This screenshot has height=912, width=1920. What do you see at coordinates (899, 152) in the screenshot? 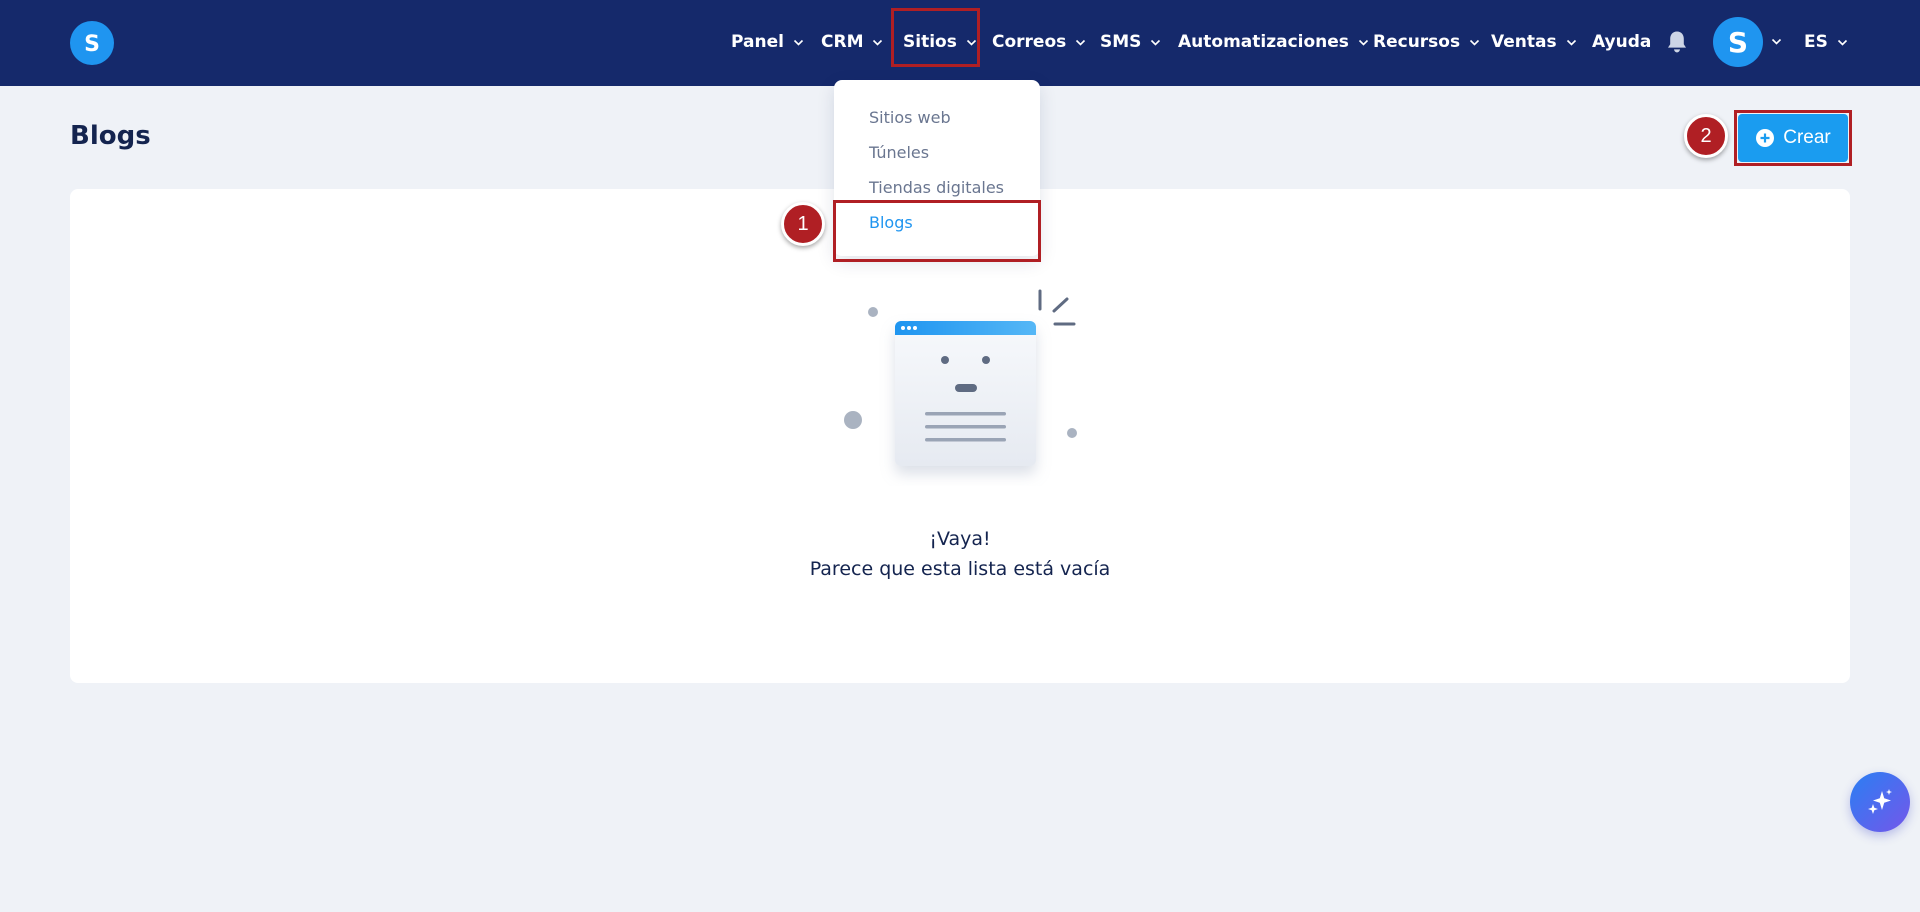
I see `menu-item-tuneles: Túneles` at bounding box center [899, 152].